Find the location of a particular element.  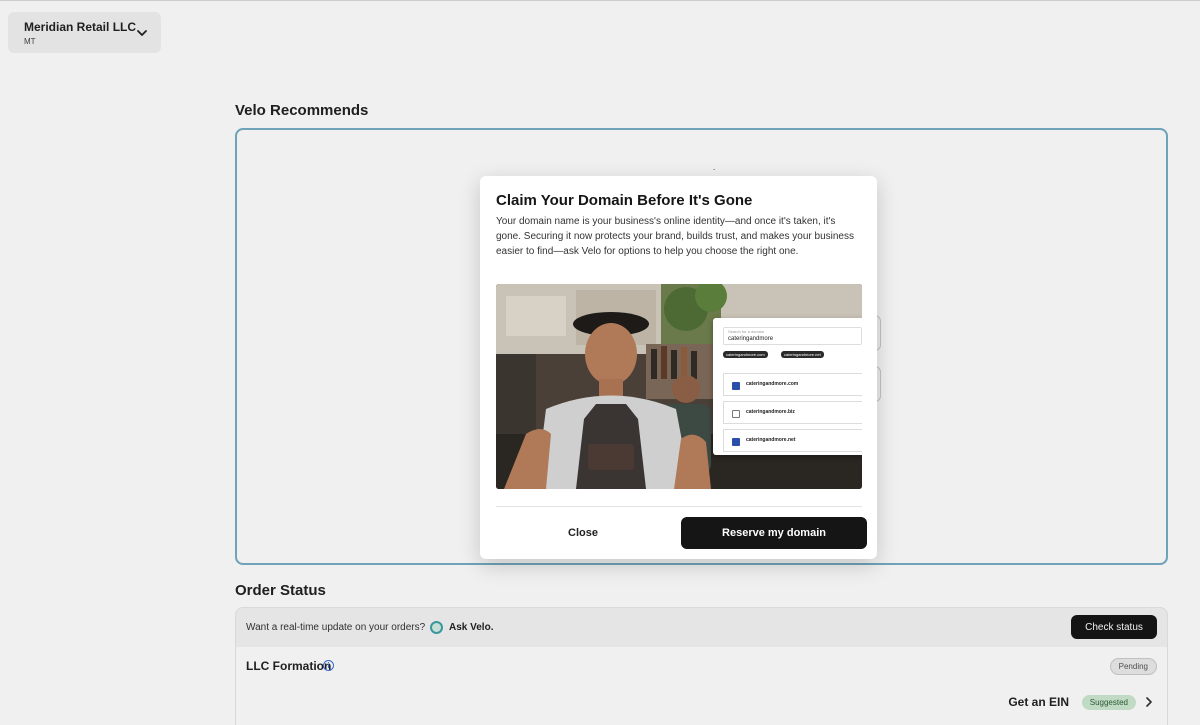

domain-search-label: Search for a domain is located at coordinates (746, 331).